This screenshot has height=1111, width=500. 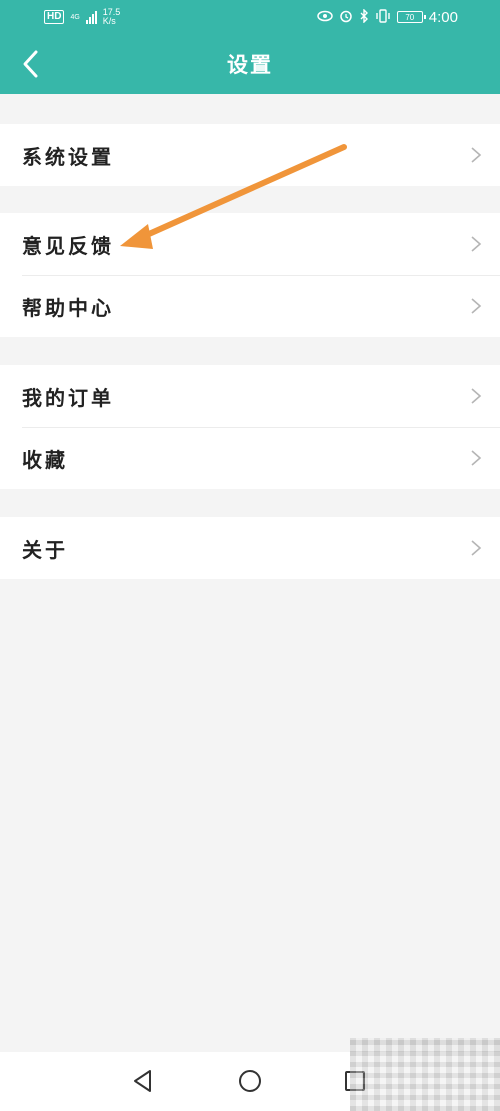 I want to click on triangle-back-icon, so click(x=143, y=1081).